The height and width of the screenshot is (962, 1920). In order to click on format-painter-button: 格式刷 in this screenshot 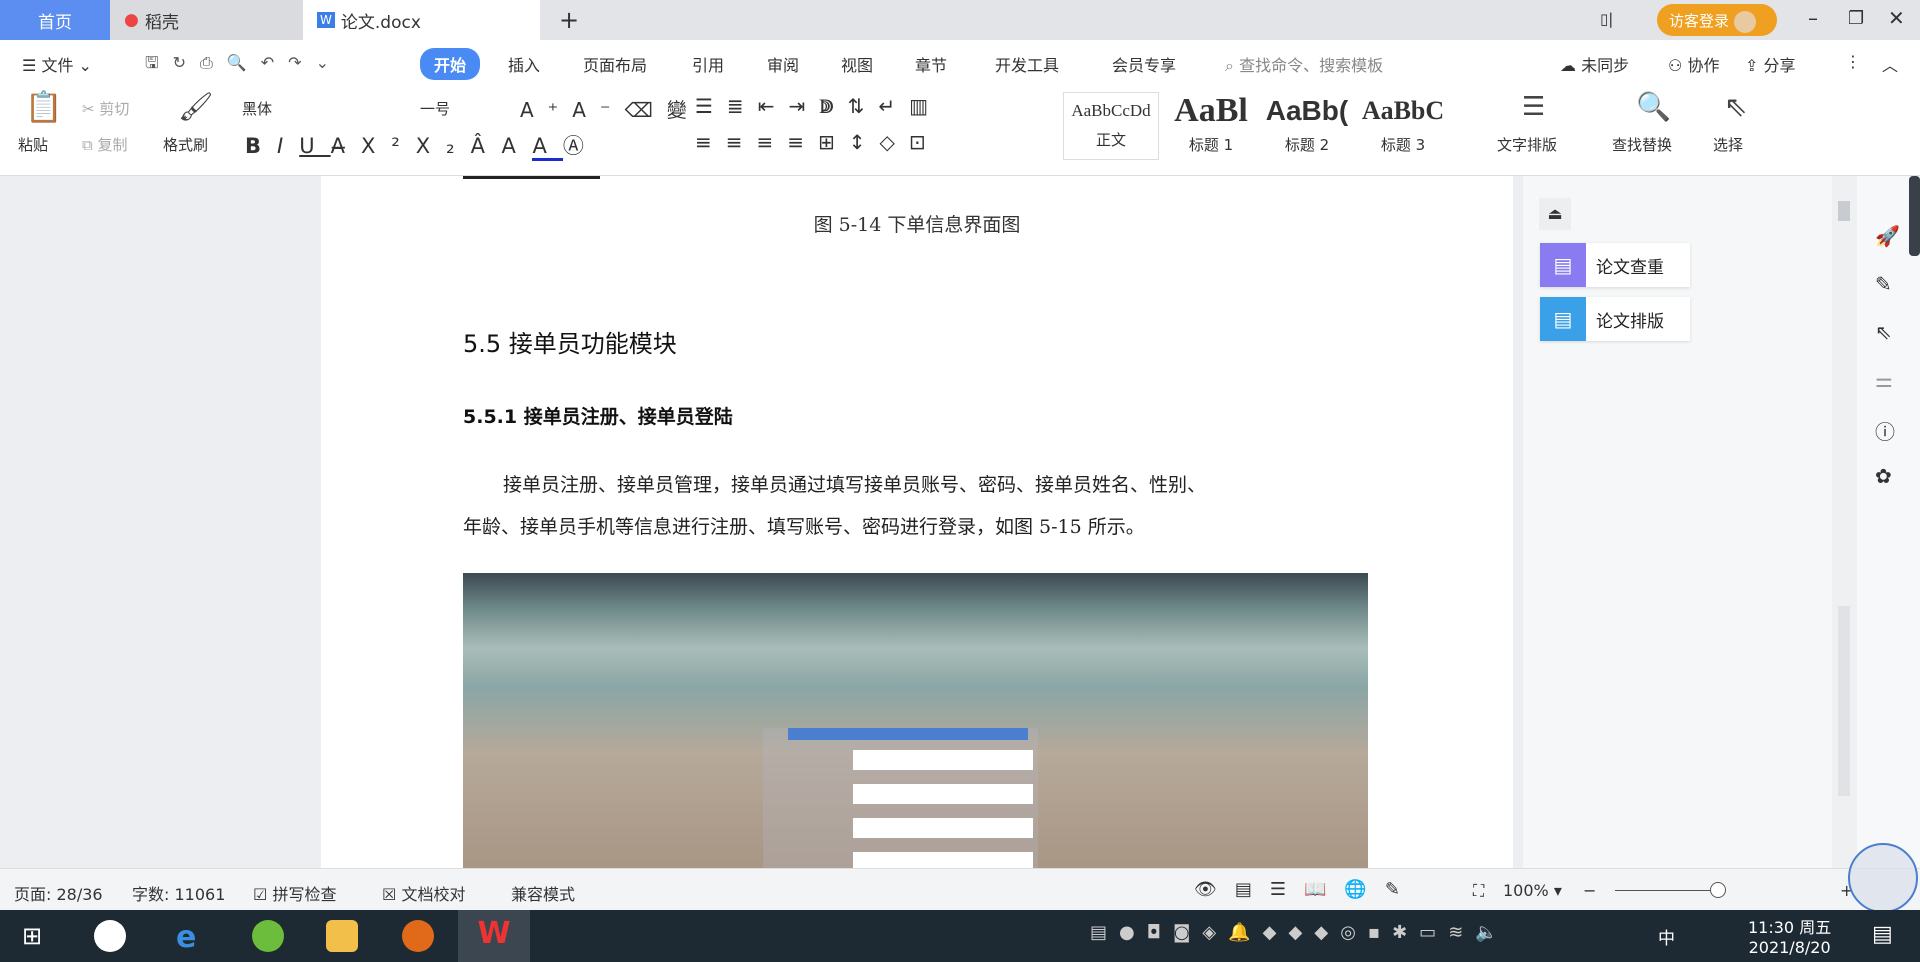, I will do `click(185, 144)`.